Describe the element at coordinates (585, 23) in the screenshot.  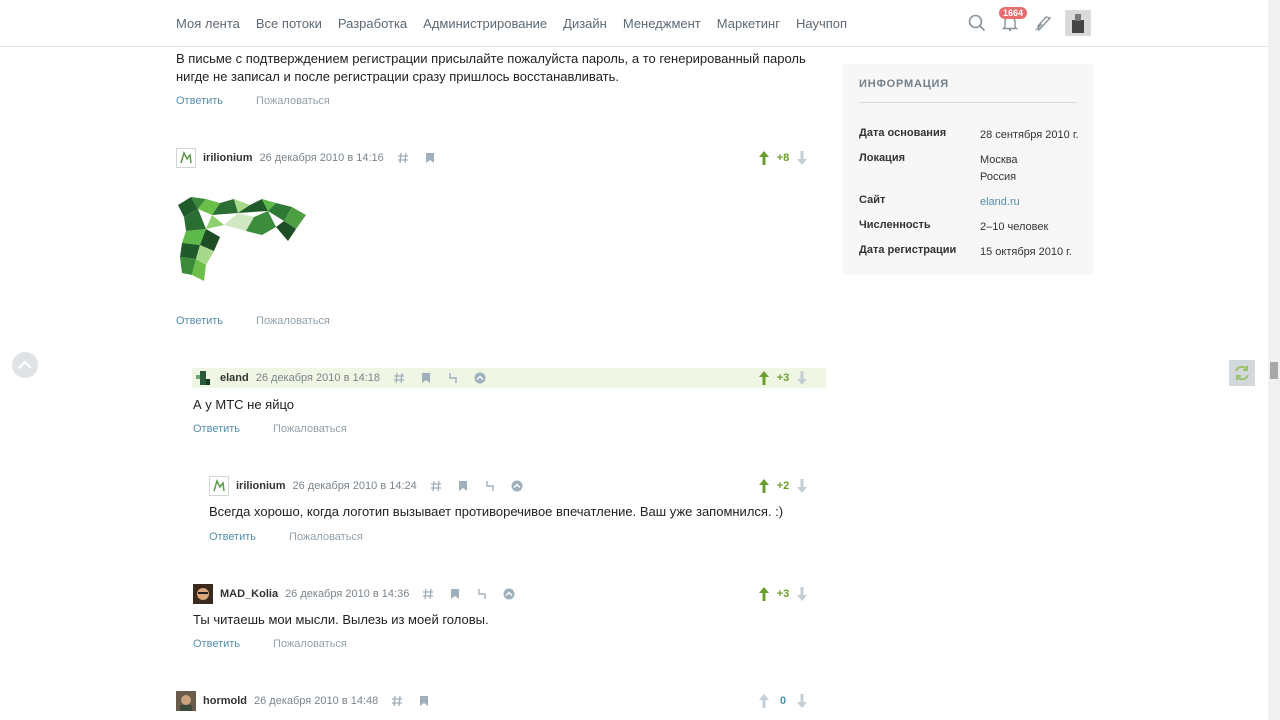
I see `nav-item-design: Дизайн` at that location.